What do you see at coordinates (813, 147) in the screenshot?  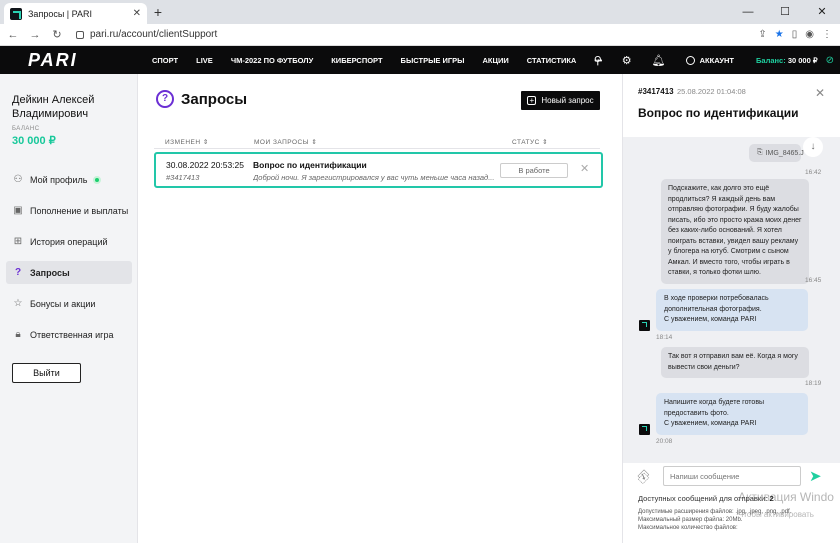 I see `scroll-down-icon: ↓` at bounding box center [813, 147].